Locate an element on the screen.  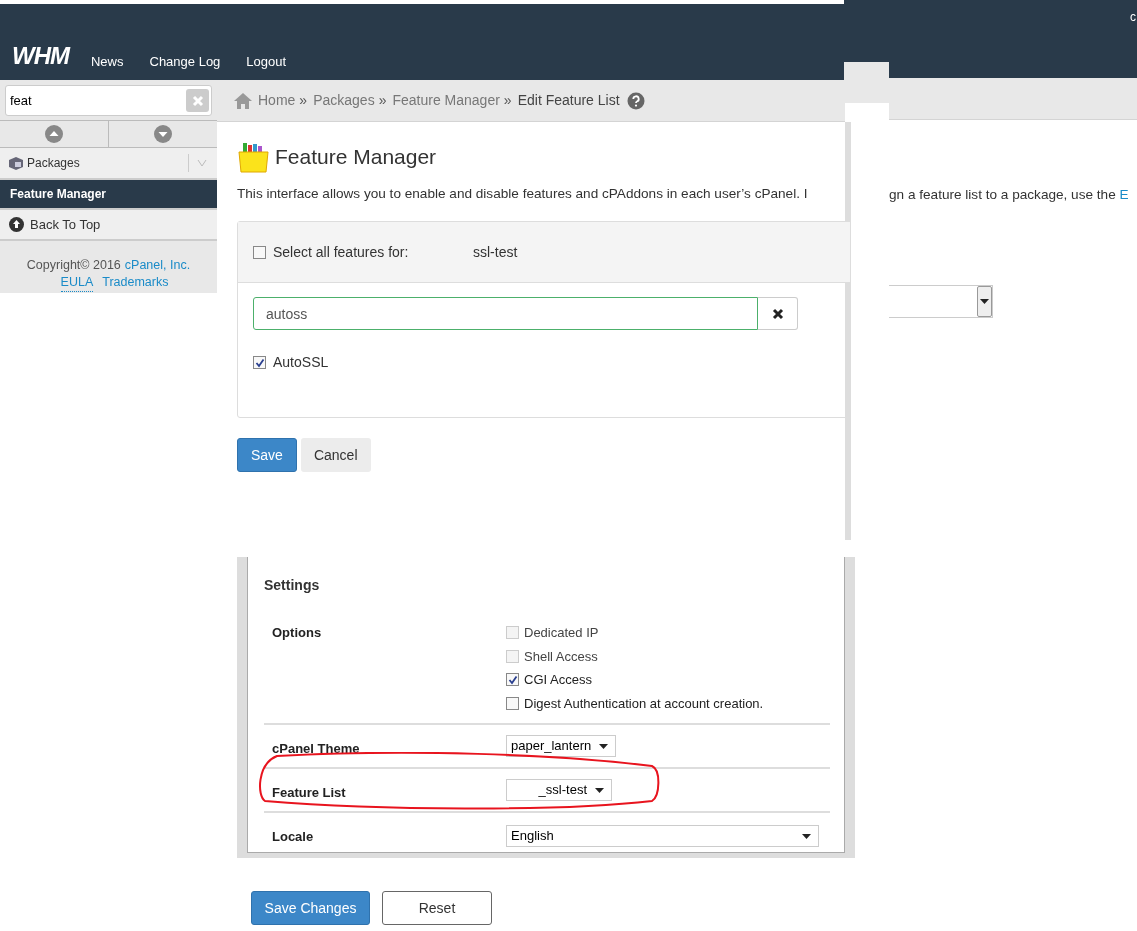
checkbox-label: Digest Authentication at account creation. is located at coordinates (644, 703).